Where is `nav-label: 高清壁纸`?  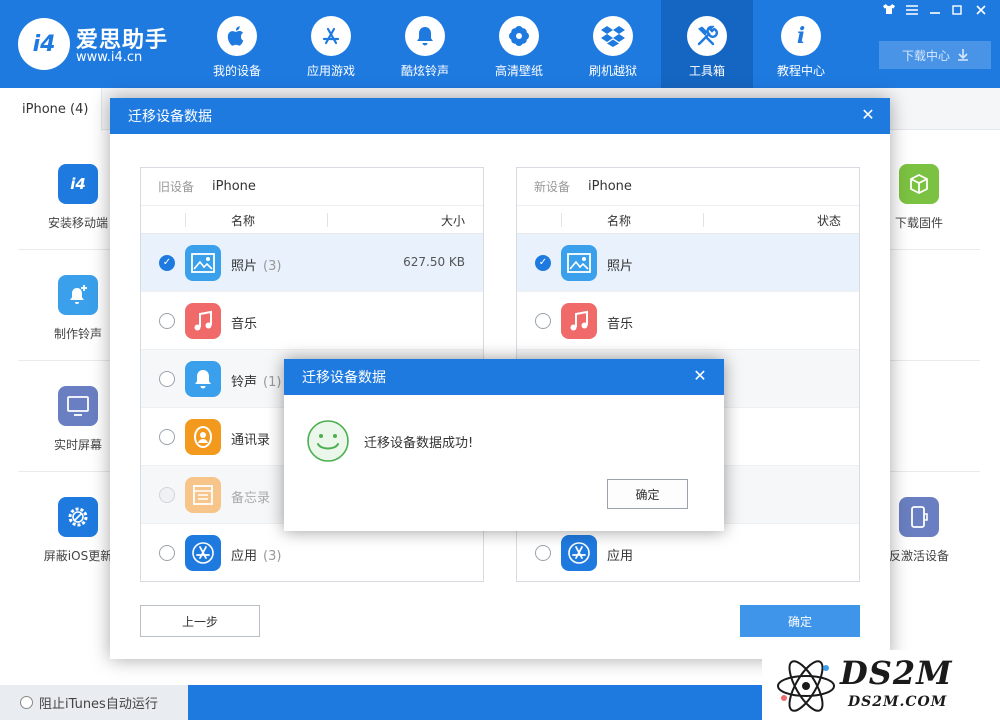 nav-label: 高清壁纸 is located at coordinates (518, 71).